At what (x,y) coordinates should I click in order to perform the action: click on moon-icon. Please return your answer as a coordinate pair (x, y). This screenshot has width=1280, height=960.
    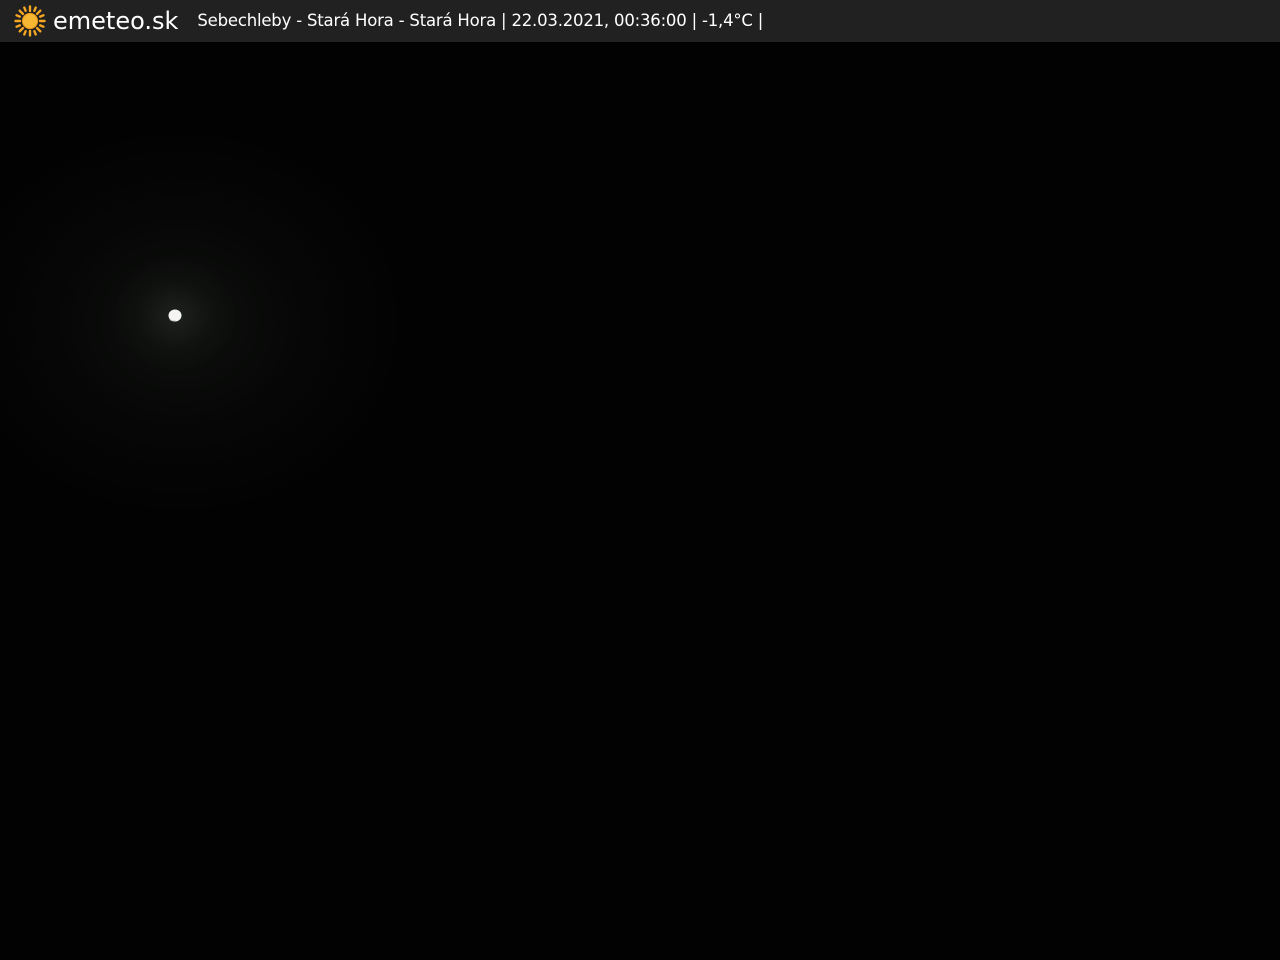
    Looking at the image, I should click on (175, 315).